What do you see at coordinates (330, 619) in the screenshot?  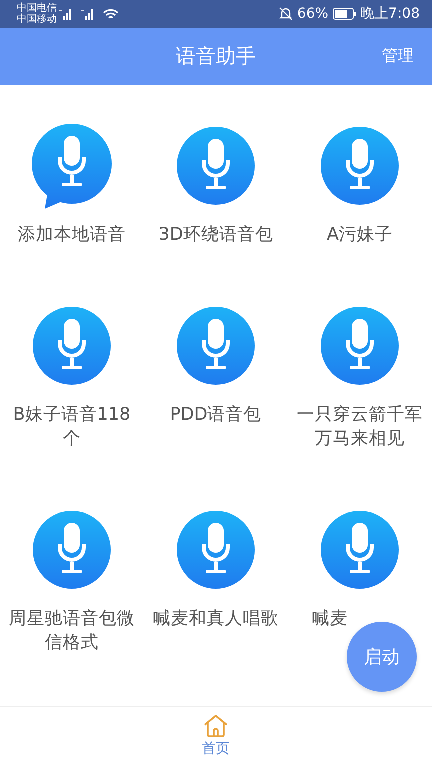 I see `voice-pack-label: 喊麦` at bounding box center [330, 619].